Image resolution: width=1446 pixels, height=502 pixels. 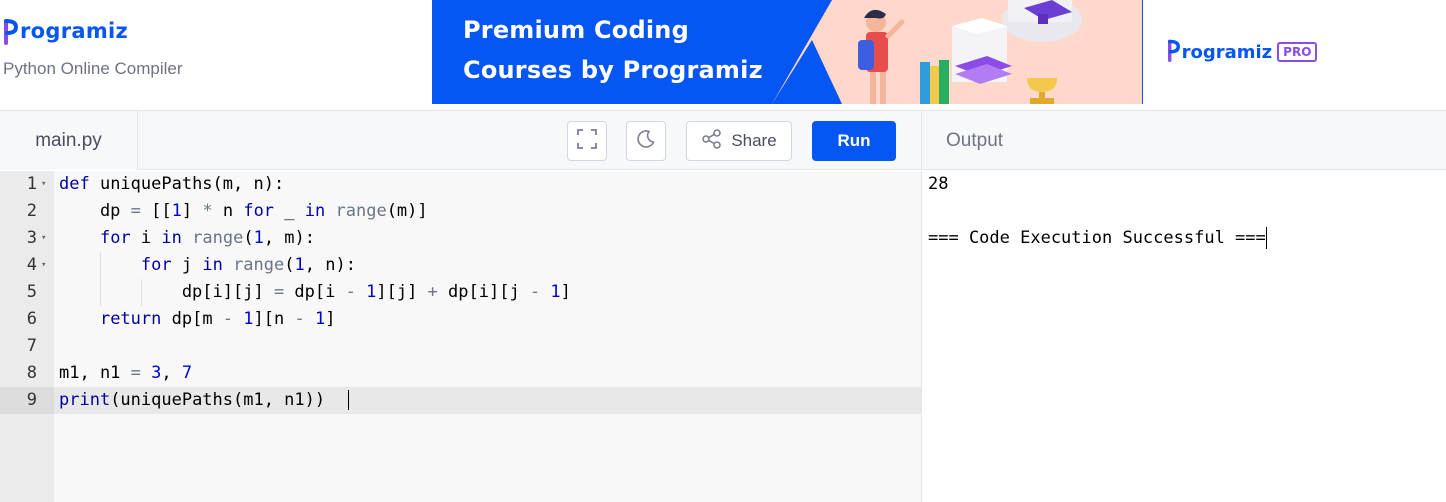 What do you see at coordinates (487, 184) in the screenshot?
I see `code-line: def uniquePaths(m, n):` at bounding box center [487, 184].